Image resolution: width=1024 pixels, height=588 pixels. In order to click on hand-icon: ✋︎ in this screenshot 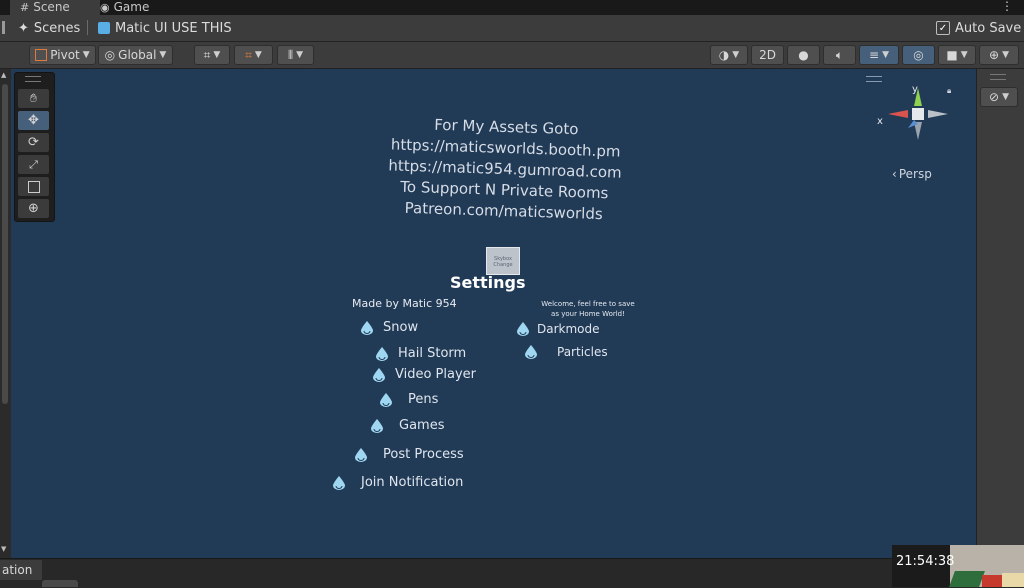, I will do `click(33, 98)`.